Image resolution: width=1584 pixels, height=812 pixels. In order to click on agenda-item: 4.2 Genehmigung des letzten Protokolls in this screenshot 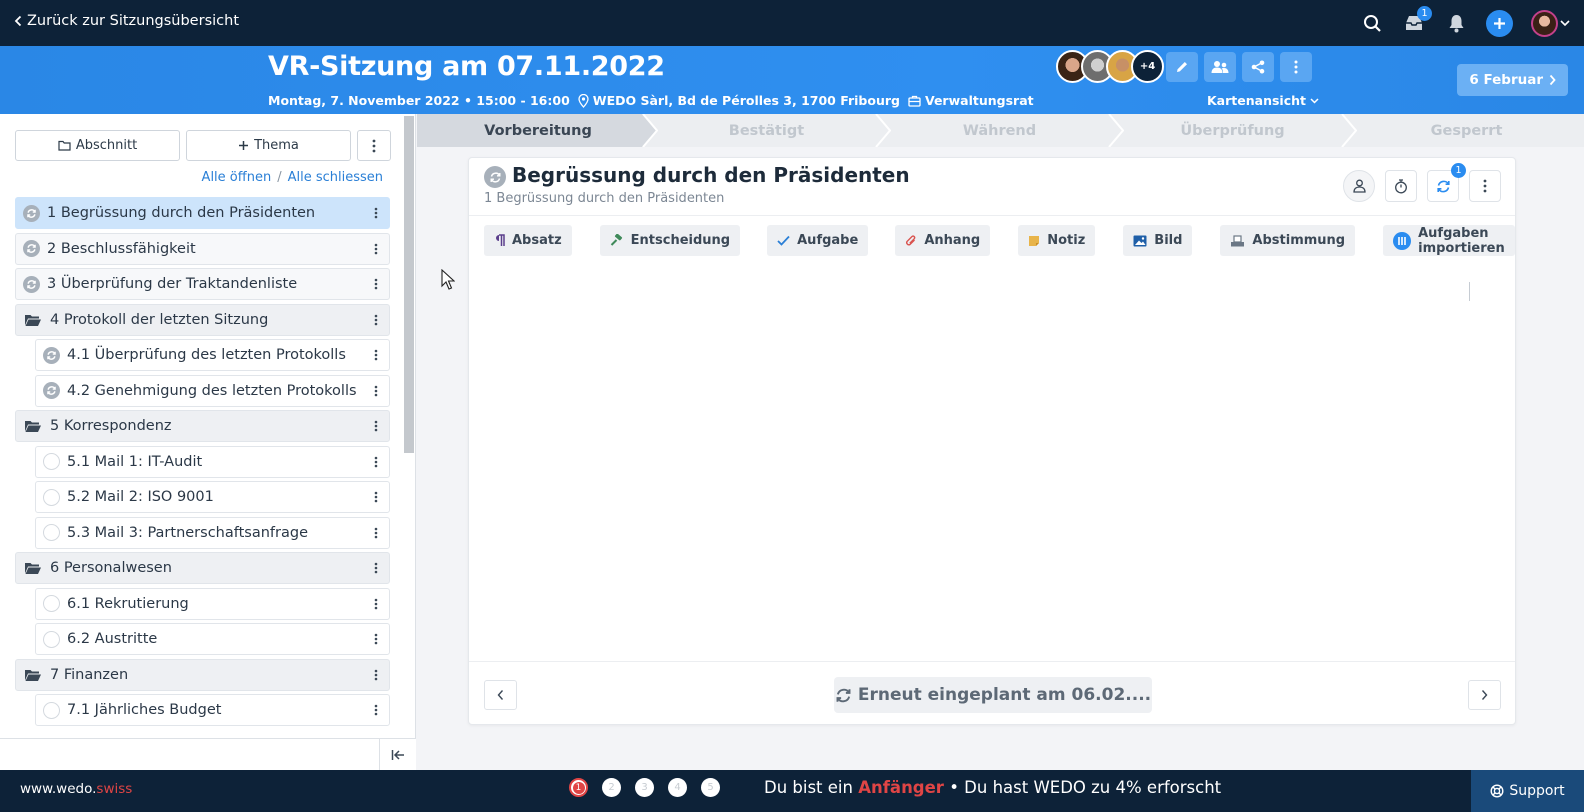, I will do `click(212, 390)`.